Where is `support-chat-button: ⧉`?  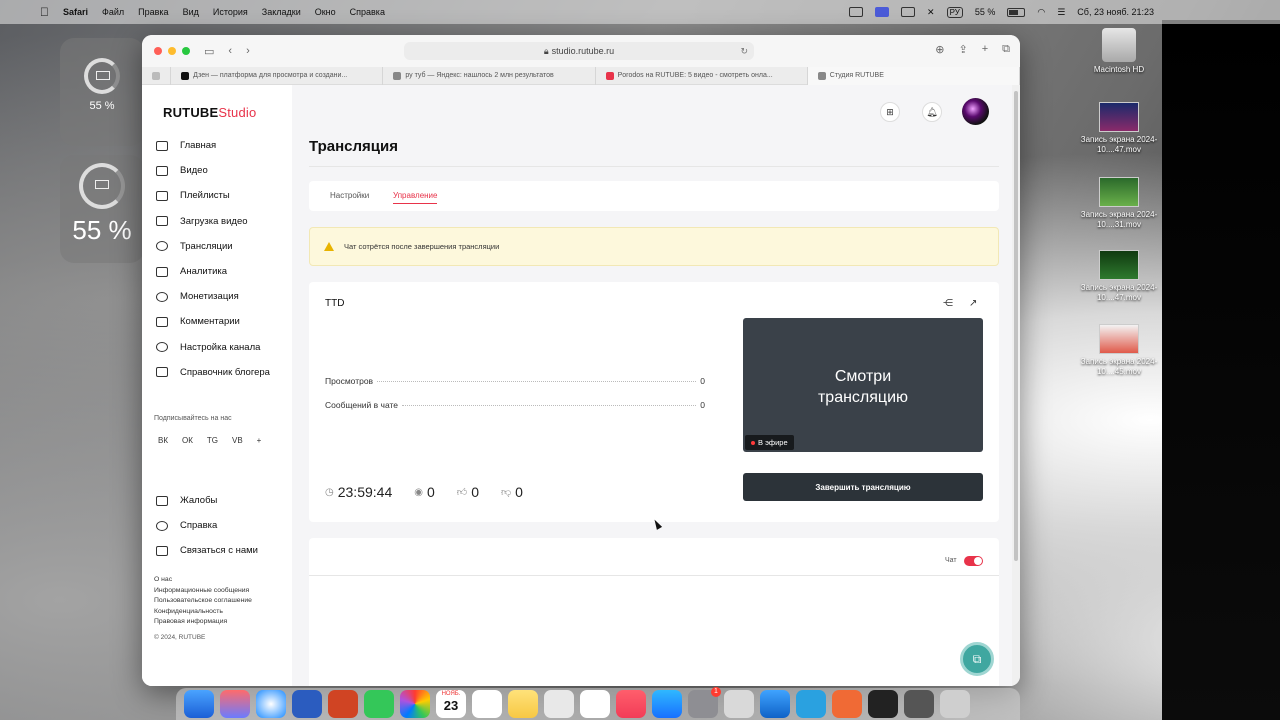
support-chat-button: ⧉ is located at coordinates (977, 659).